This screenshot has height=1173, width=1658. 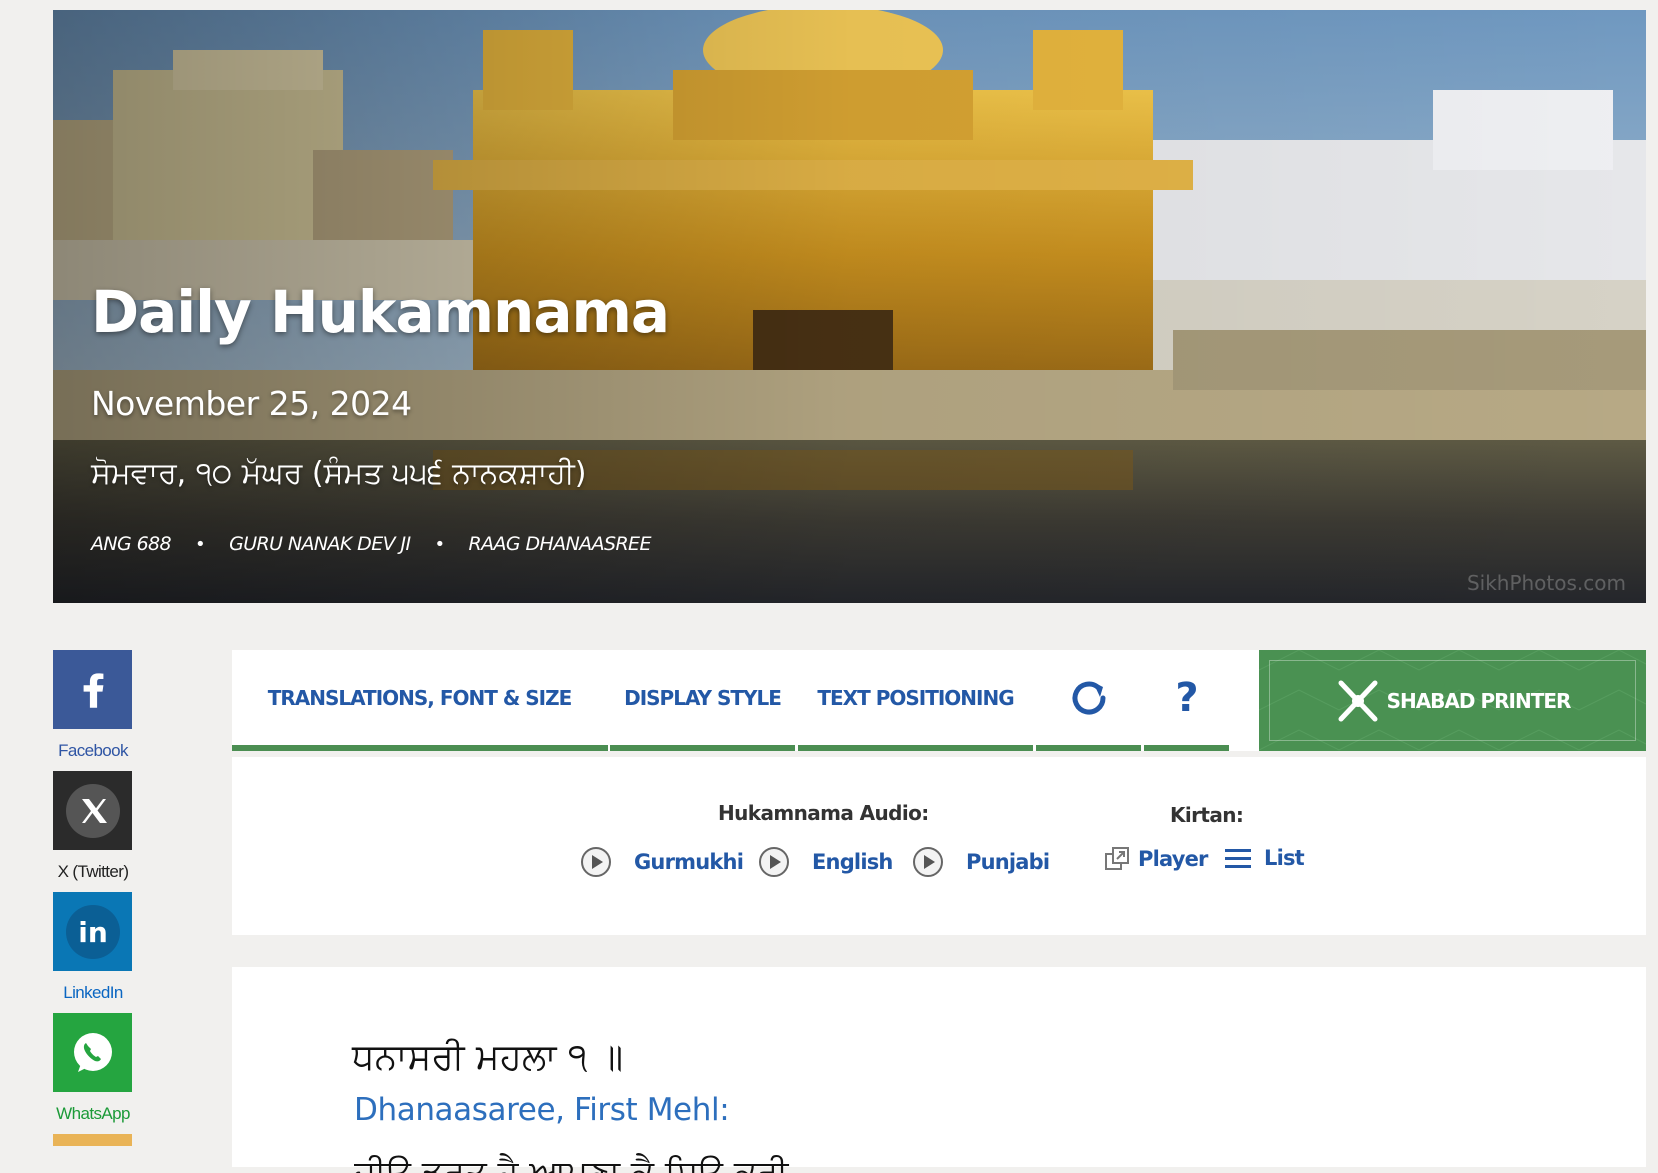 I want to click on audio-punjabi-button: Punjabi, so click(x=981, y=862).